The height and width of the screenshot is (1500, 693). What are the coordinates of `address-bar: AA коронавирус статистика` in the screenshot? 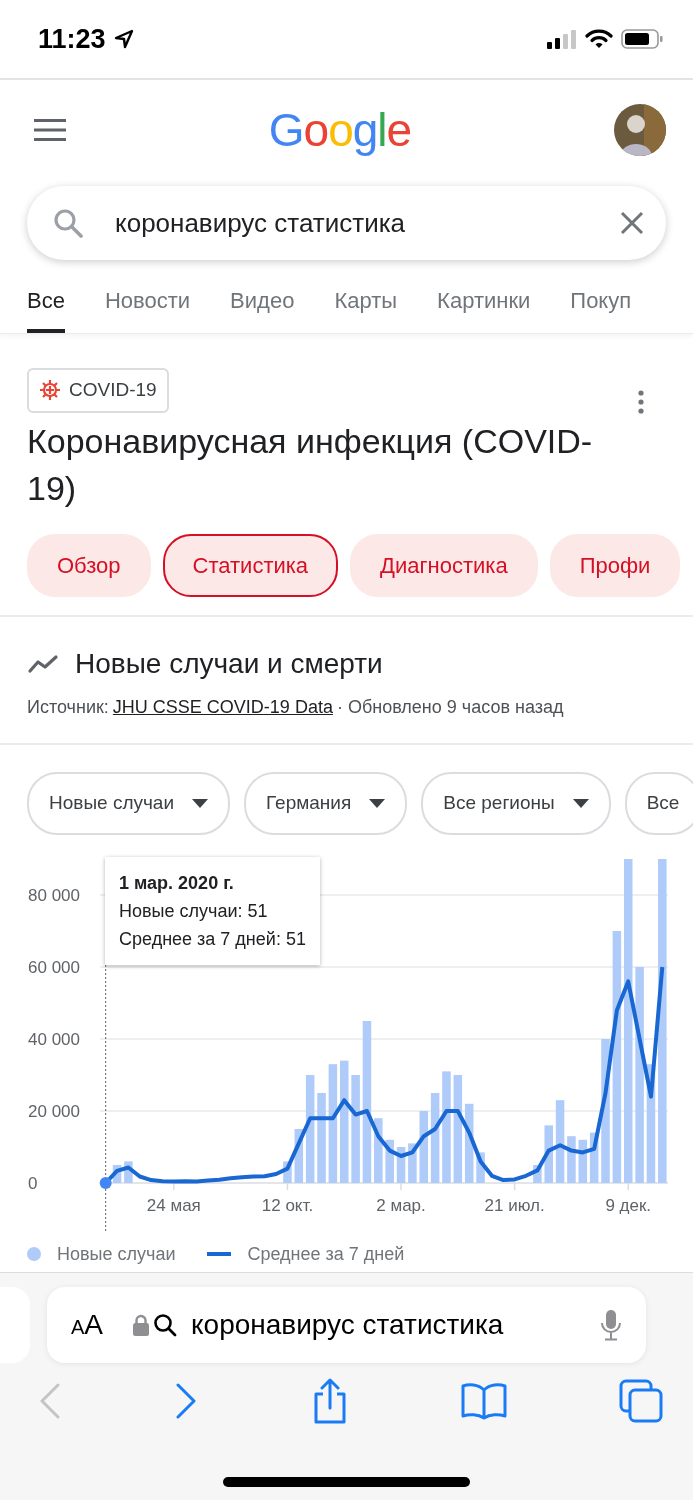 It's located at (346, 1325).